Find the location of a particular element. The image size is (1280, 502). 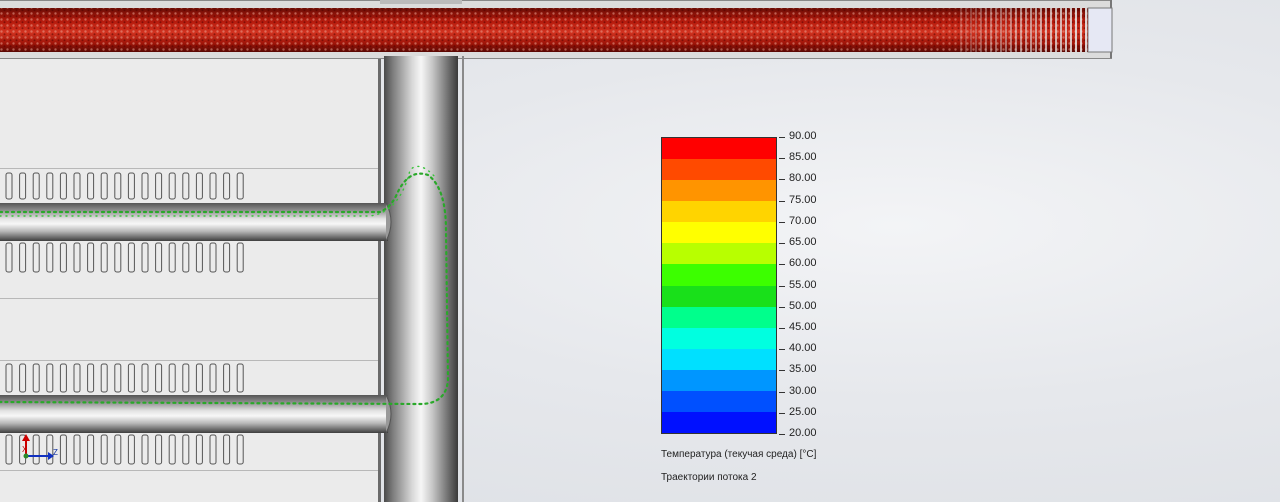

horizontal-pipe-upper is located at coordinates (196, 222).